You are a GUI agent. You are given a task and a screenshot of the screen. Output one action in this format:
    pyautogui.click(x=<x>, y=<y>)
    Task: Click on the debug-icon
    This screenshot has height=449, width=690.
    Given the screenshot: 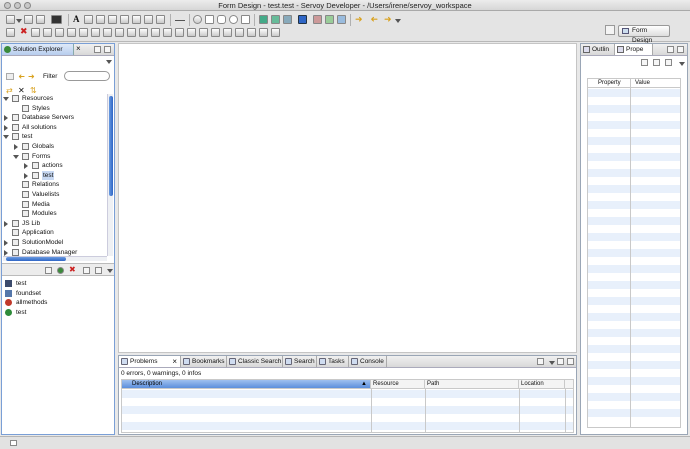 What is the action you would take?
    pyautogui.click(x=275, y=19)
    